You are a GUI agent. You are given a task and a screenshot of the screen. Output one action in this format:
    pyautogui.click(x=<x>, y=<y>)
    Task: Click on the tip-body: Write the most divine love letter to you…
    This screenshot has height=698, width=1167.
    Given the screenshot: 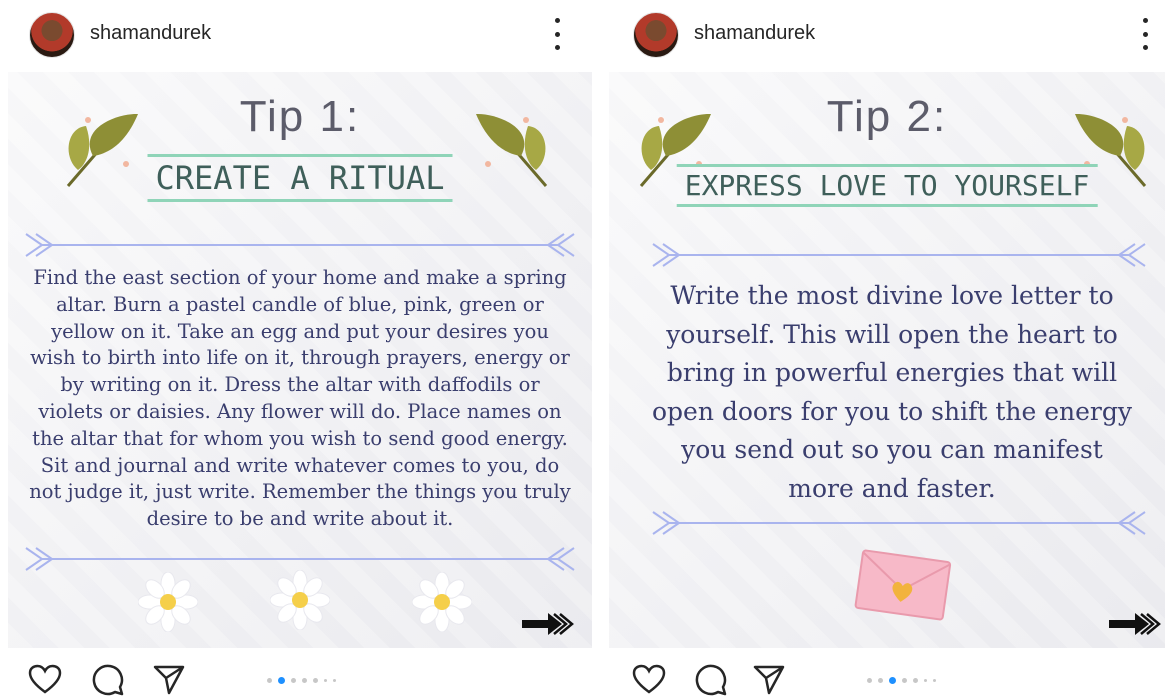 What is the action you would take?
    pyautogui.click(x=892, y=392)
    